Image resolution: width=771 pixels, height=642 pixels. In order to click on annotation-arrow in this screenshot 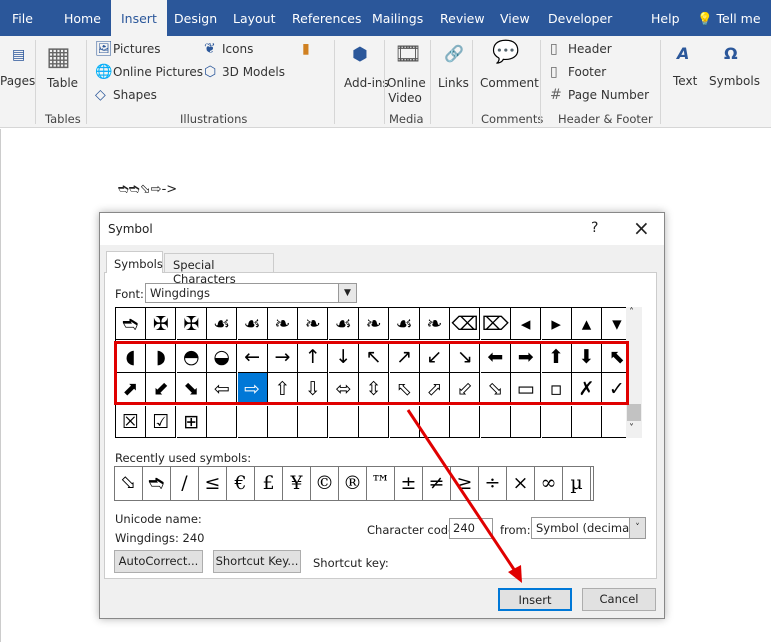, I will do `click(464, 496)`.